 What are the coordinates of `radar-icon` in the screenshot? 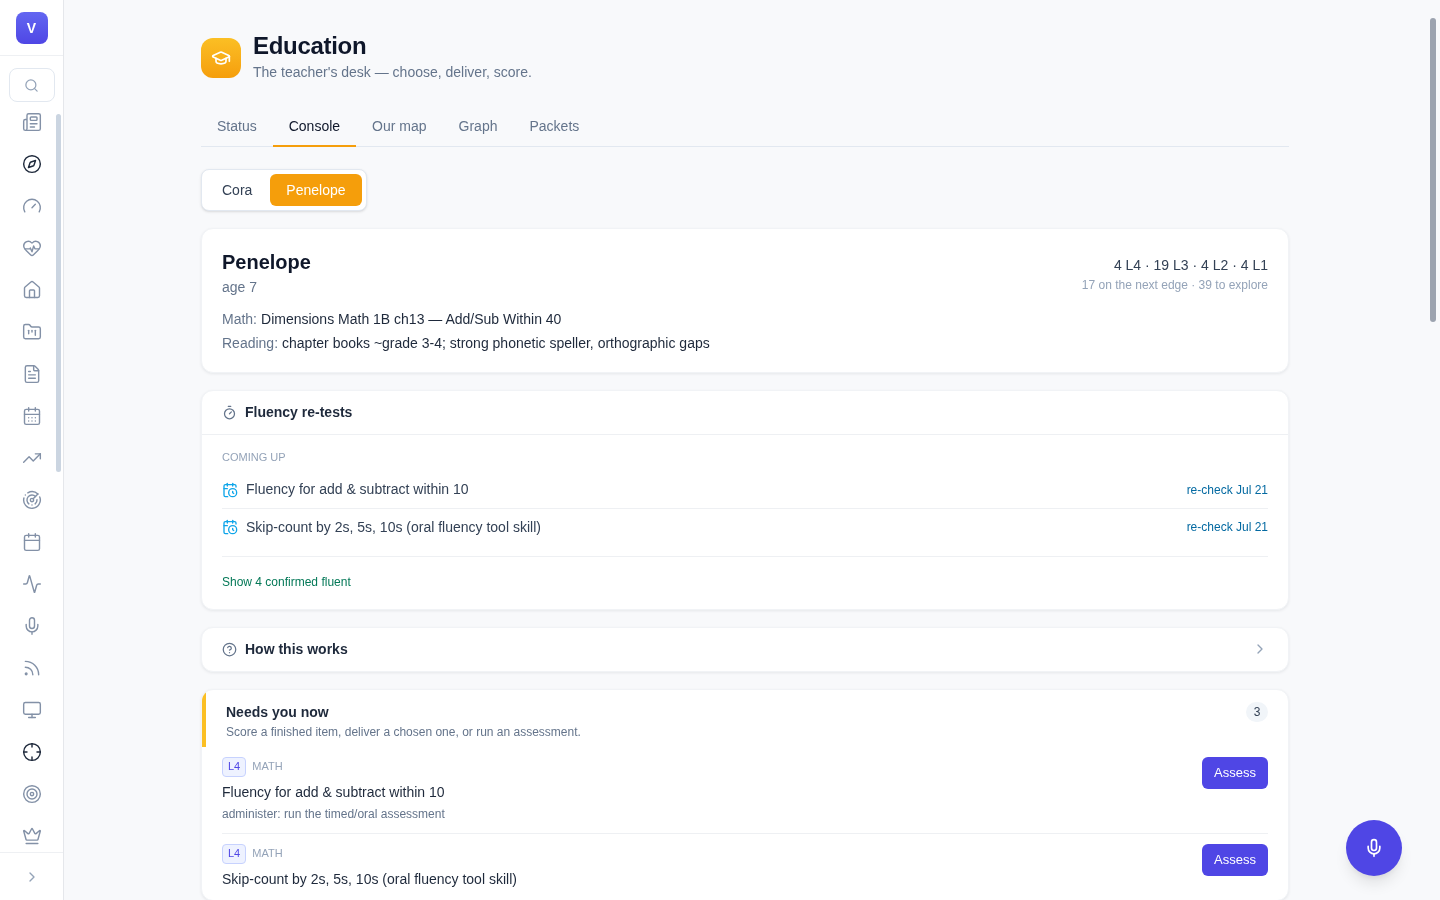 It's located at (31, 500).